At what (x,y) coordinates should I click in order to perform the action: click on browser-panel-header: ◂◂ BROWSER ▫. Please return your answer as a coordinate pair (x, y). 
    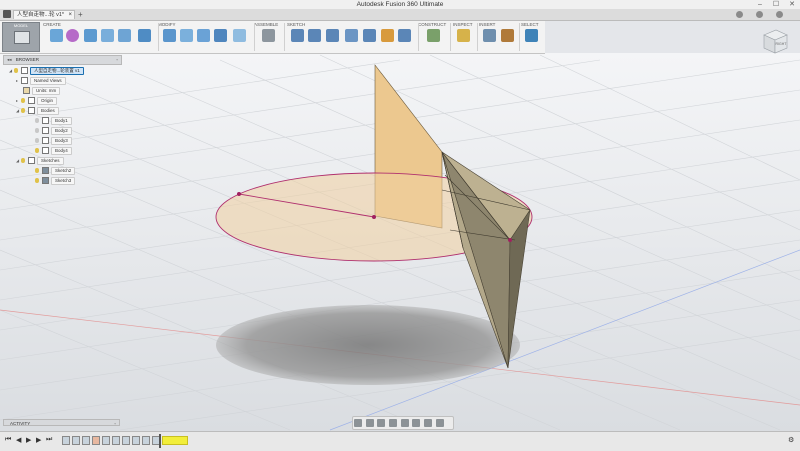
    Looking at the image, I should click on (62, 60).